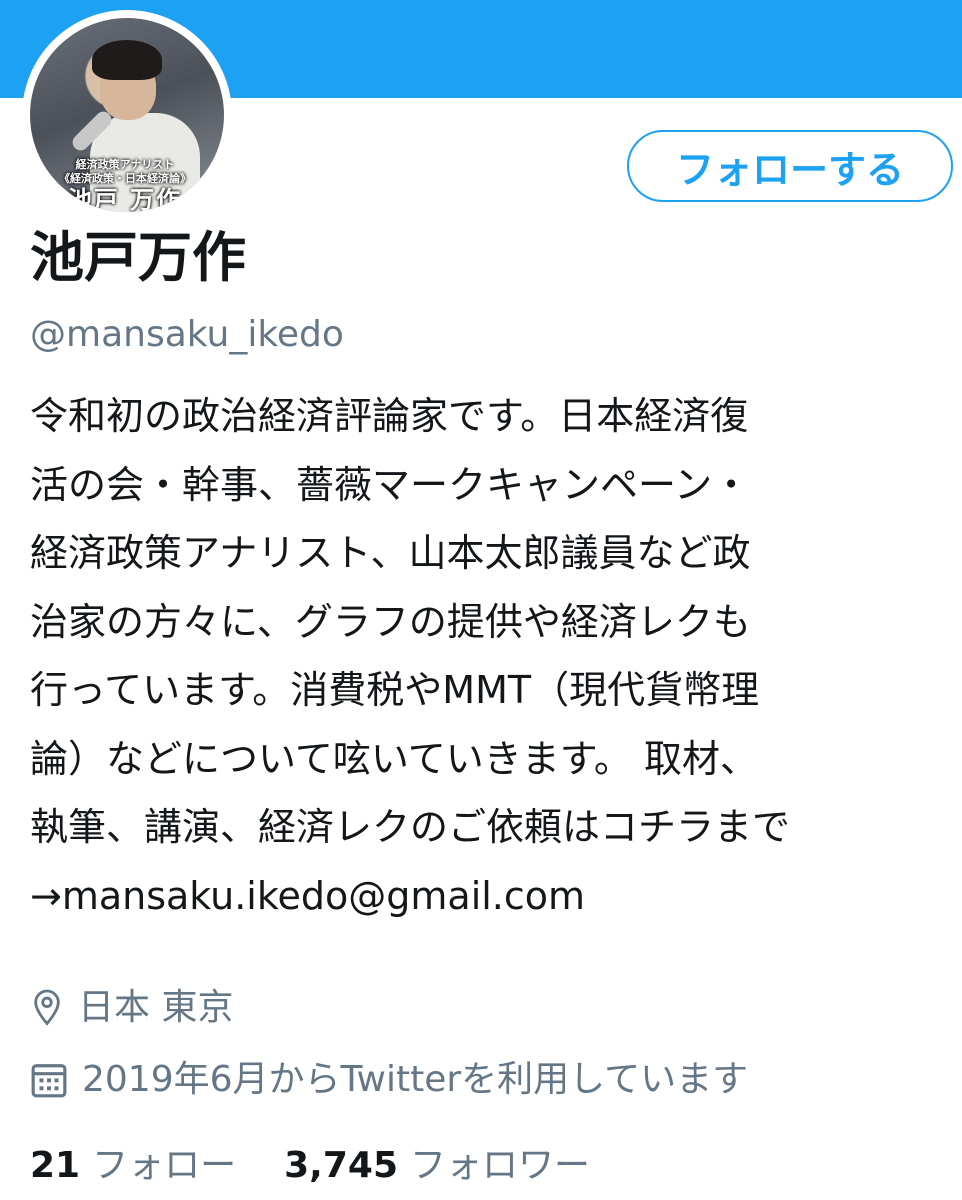  What do you see at coordinates (125, 164) in the screenshot?
I see `avatar-caption-line: 経済政策アナリスト` at bounding box center [125, 164].